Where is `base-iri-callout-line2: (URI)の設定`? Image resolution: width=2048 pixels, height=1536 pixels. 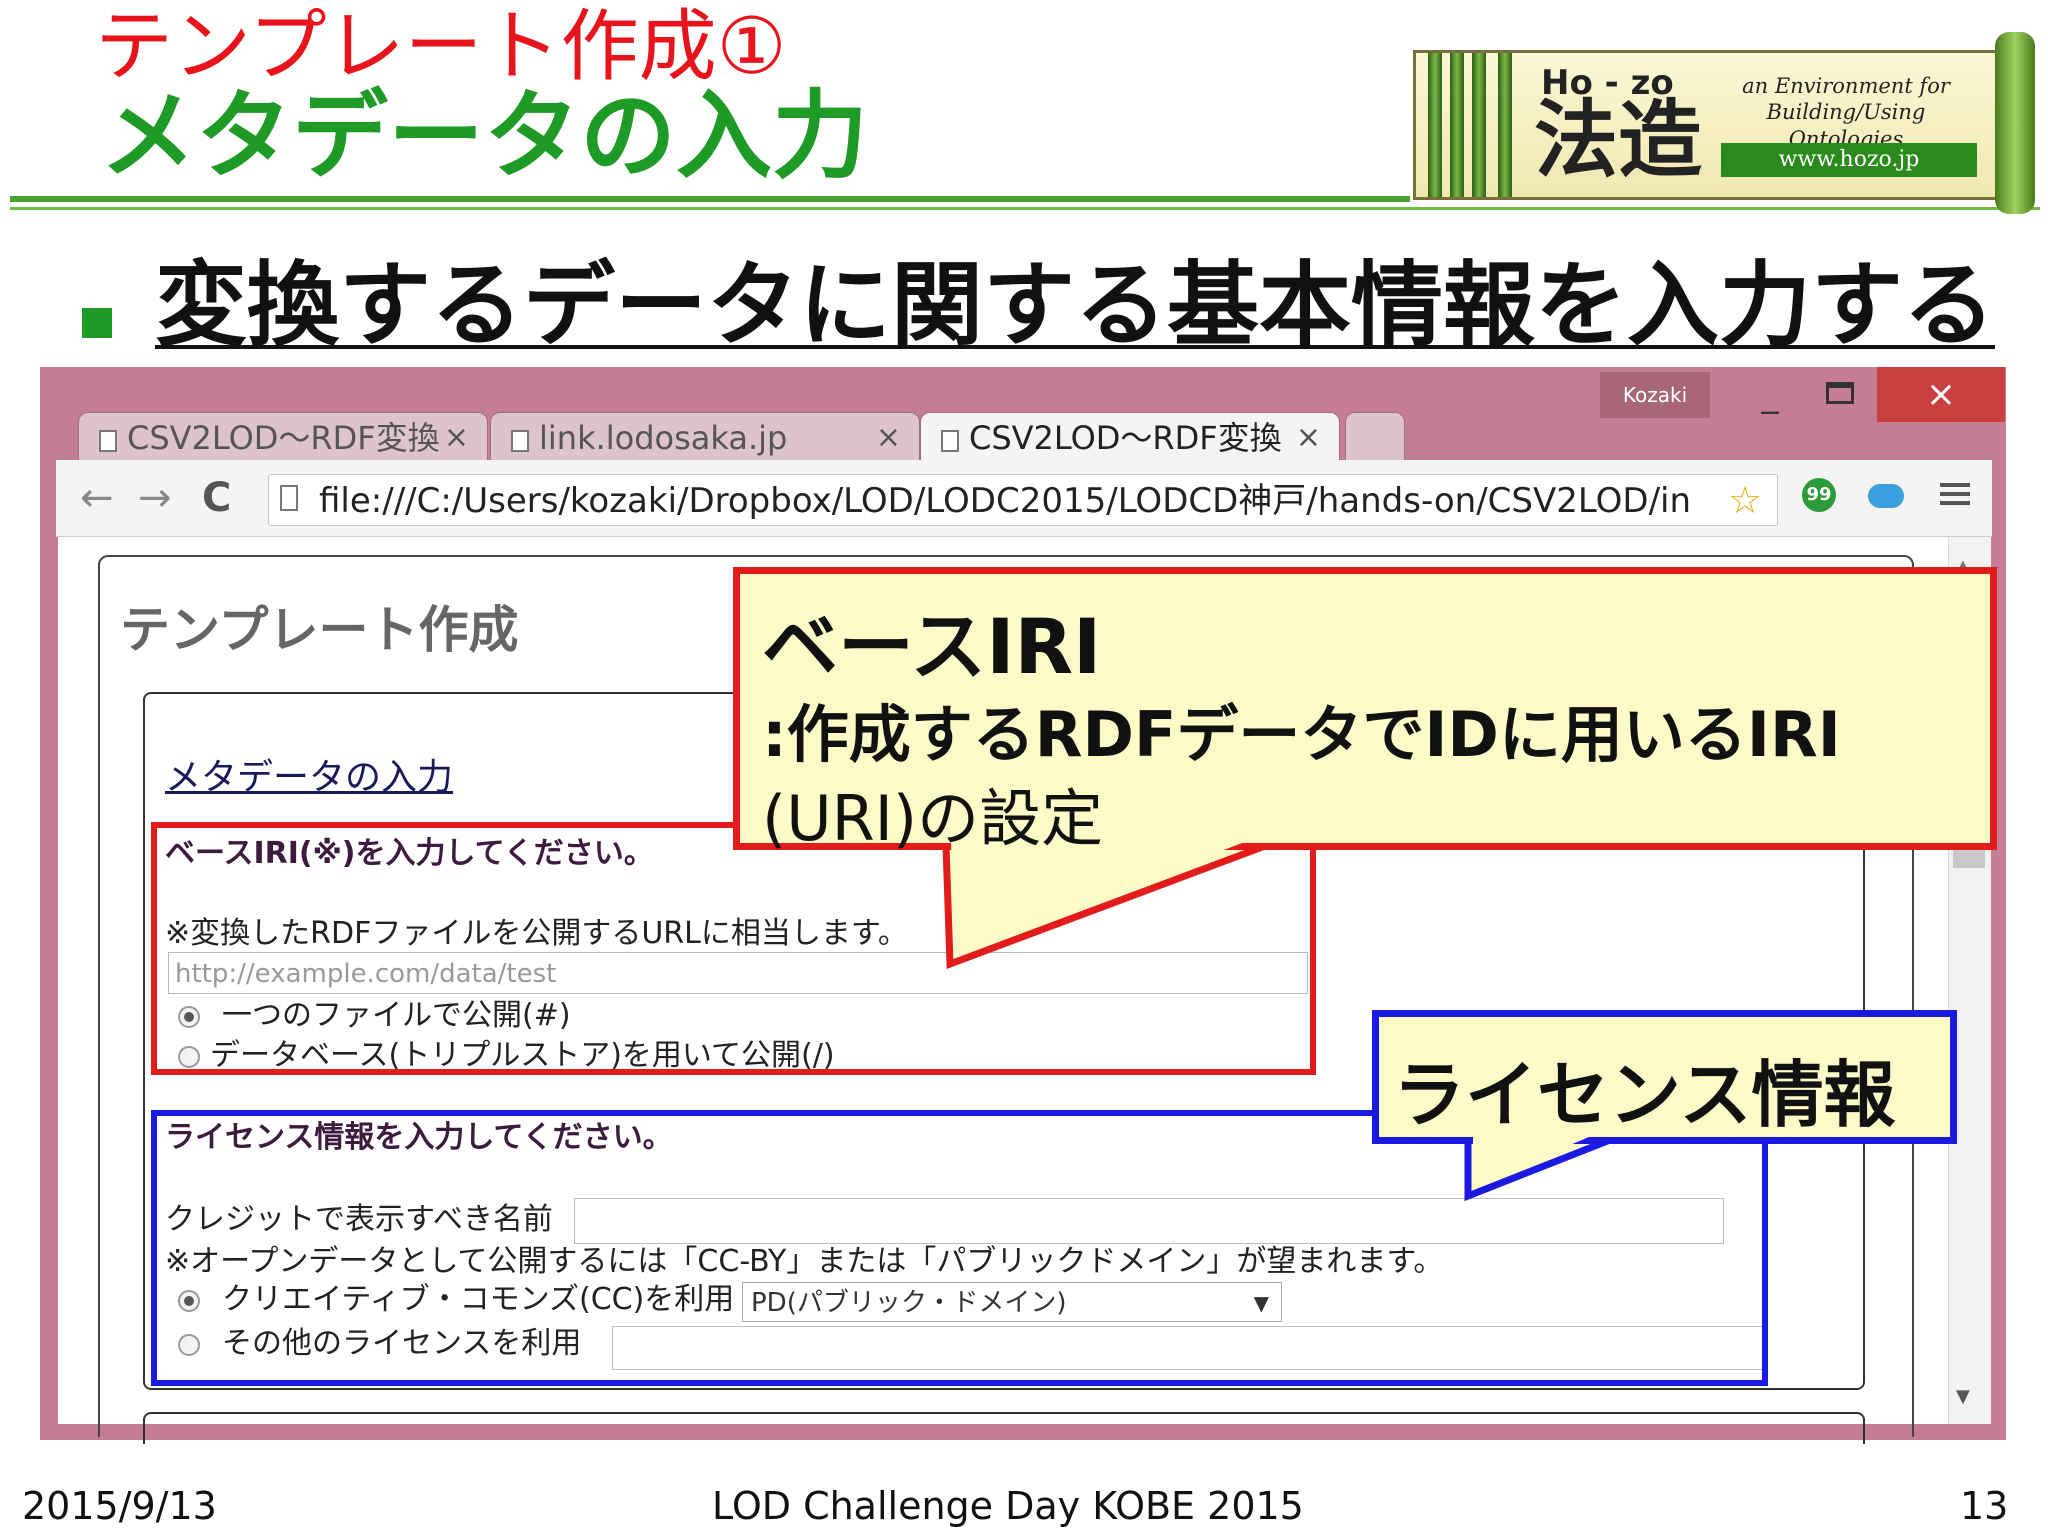 base-iri-callout-line2: (URI)の設定 is located at coordinates (933, 818).